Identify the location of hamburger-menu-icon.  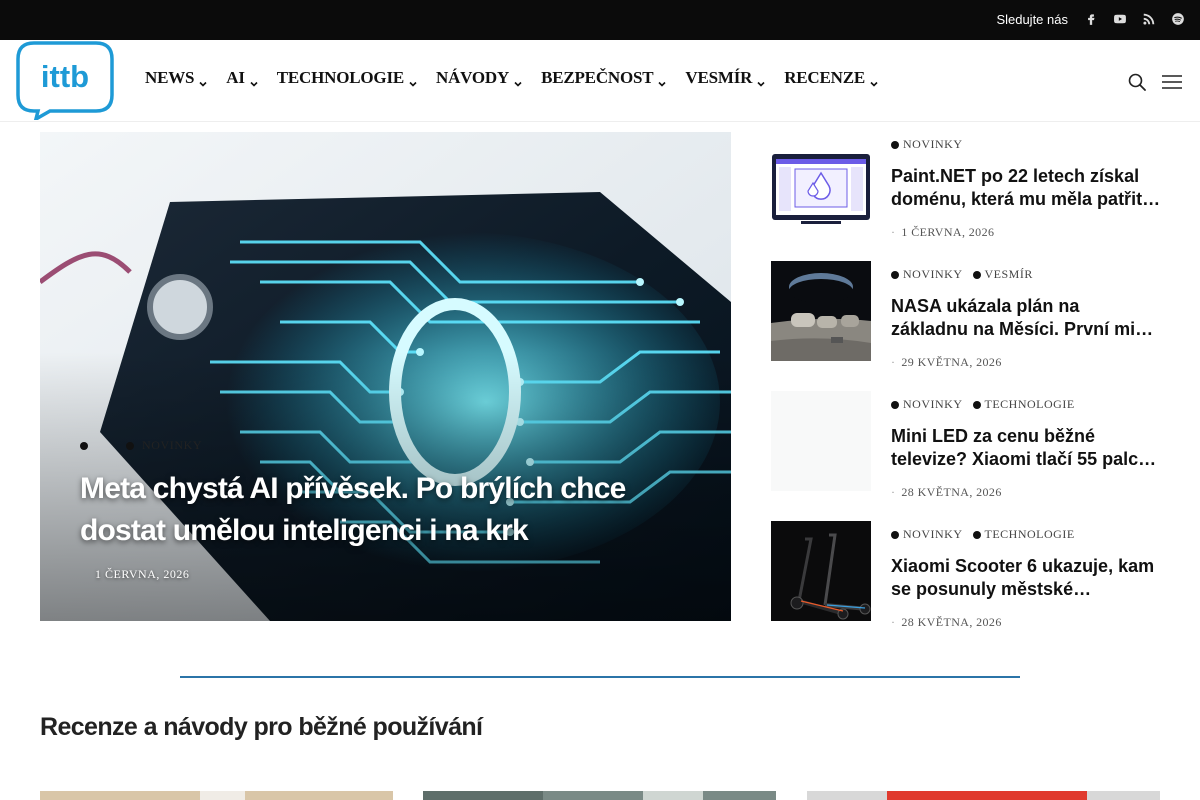
(1172, 82).